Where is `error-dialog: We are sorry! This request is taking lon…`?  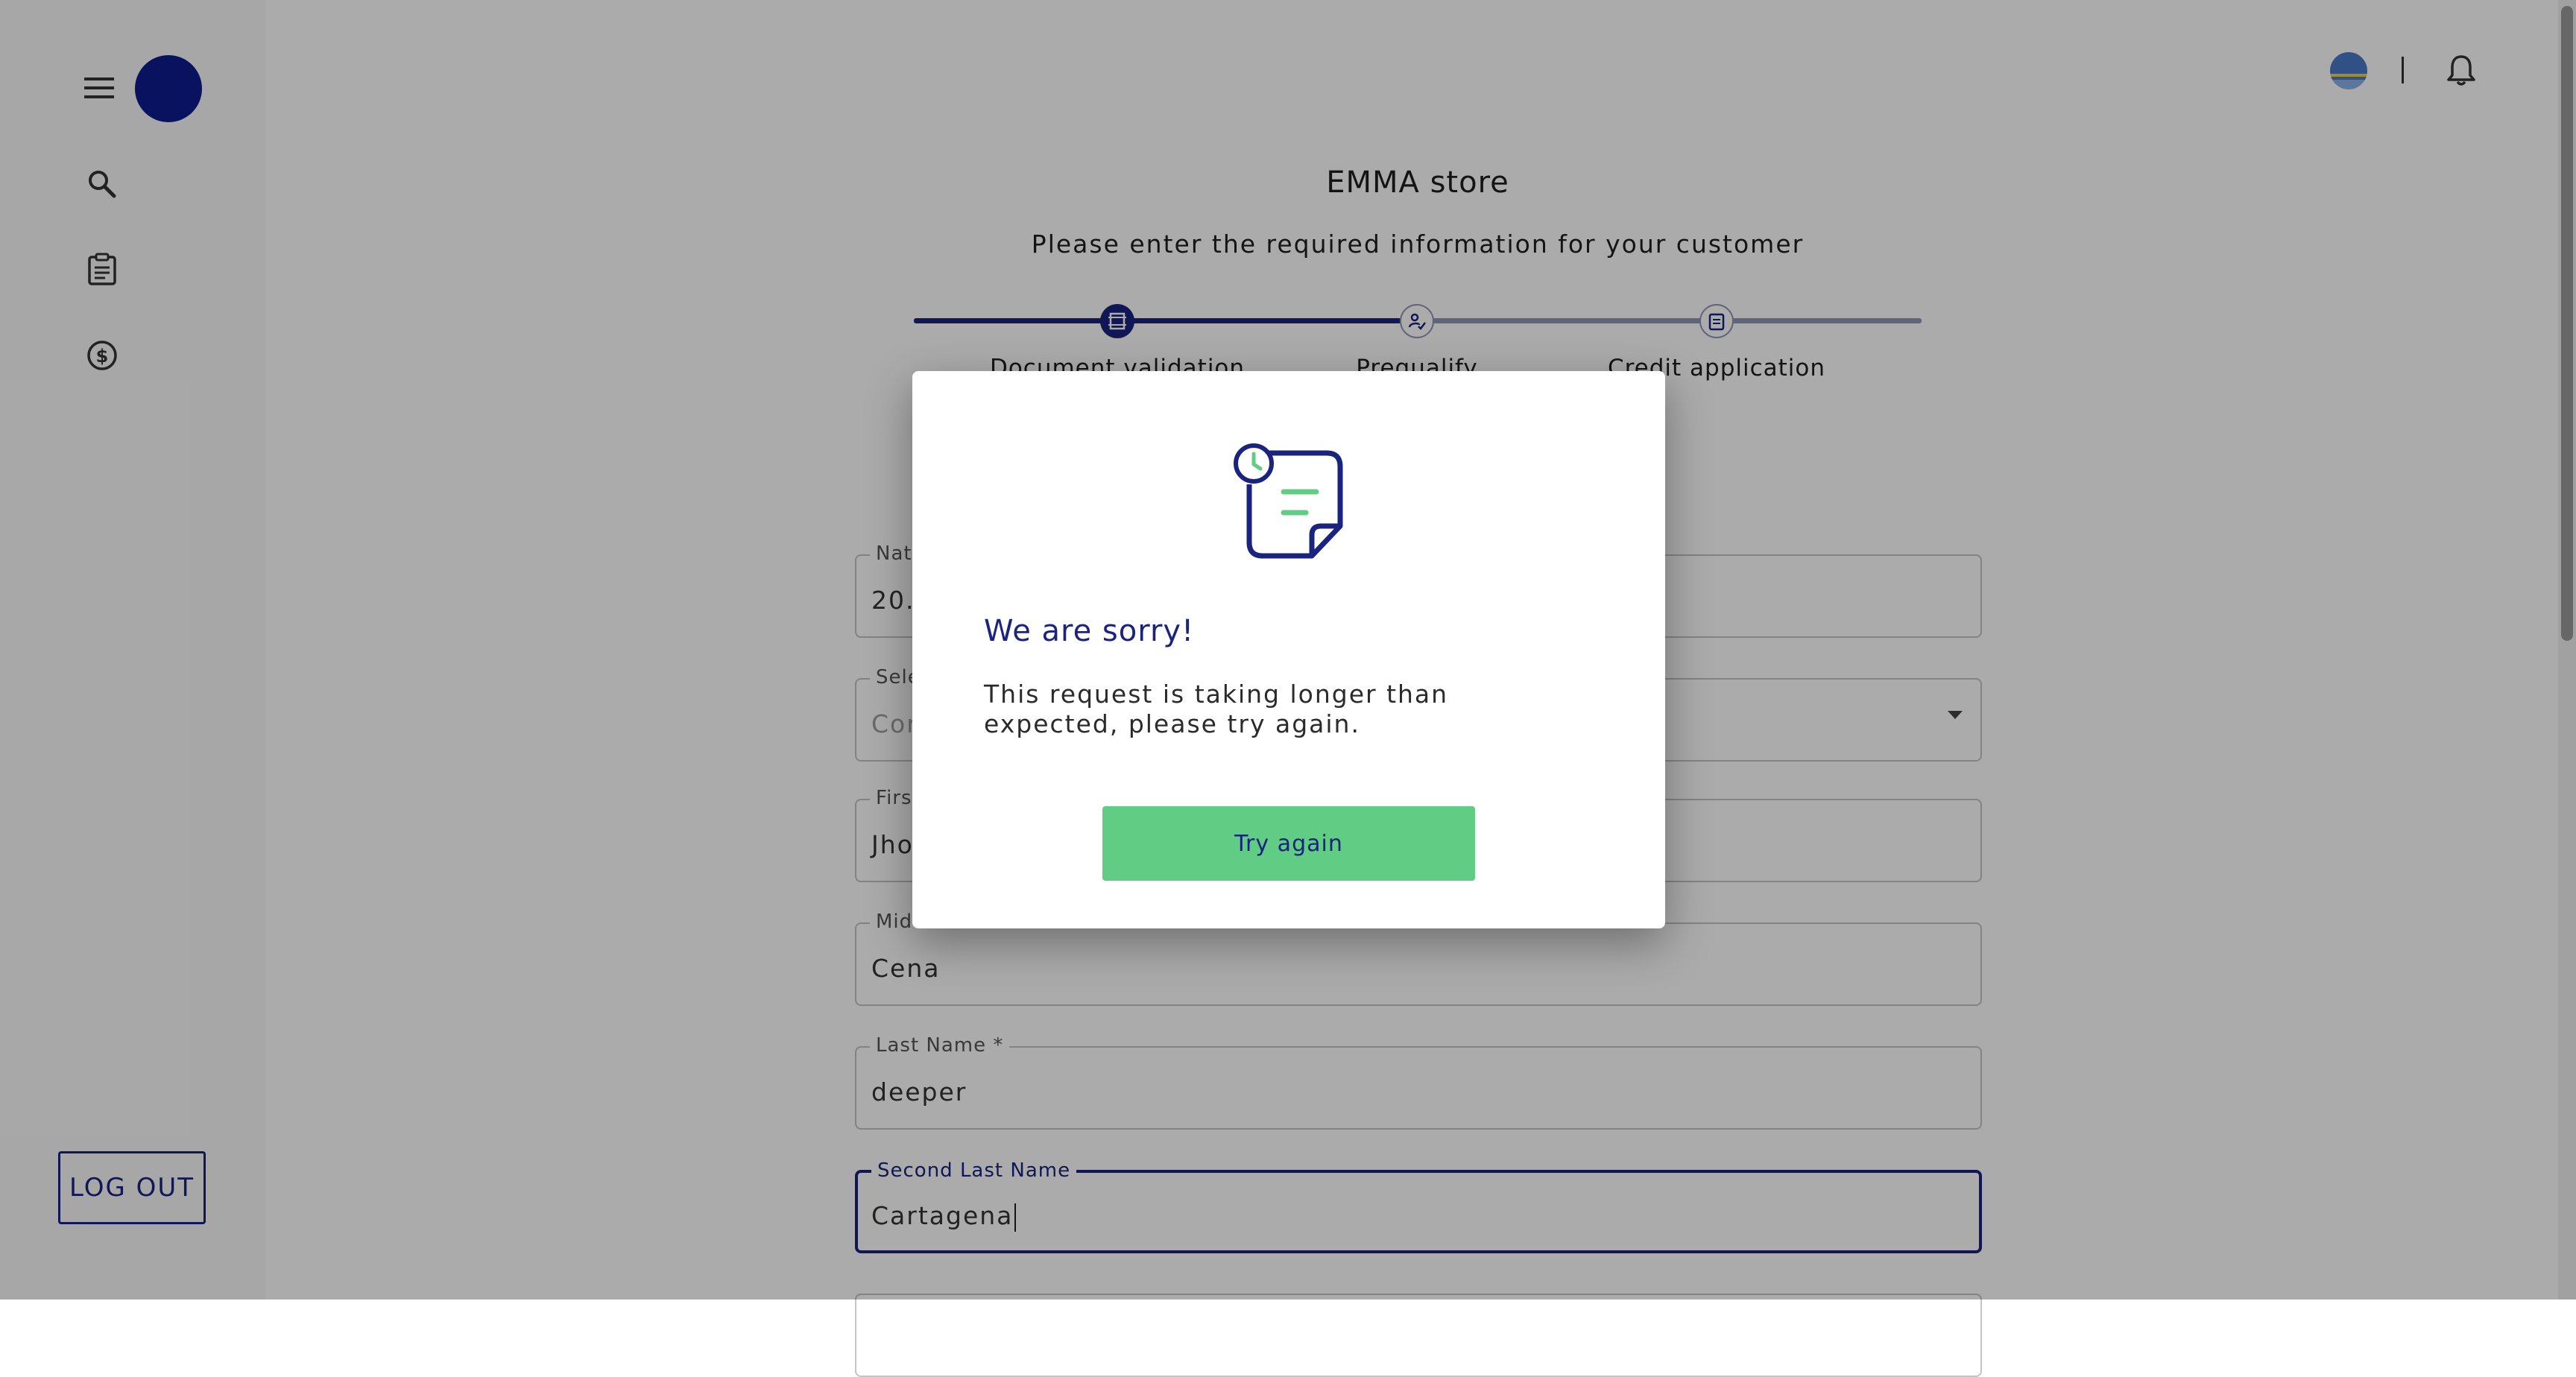 error-dialog: We are sorry! This request is taking lon… is located at coordinates (1288, 649).